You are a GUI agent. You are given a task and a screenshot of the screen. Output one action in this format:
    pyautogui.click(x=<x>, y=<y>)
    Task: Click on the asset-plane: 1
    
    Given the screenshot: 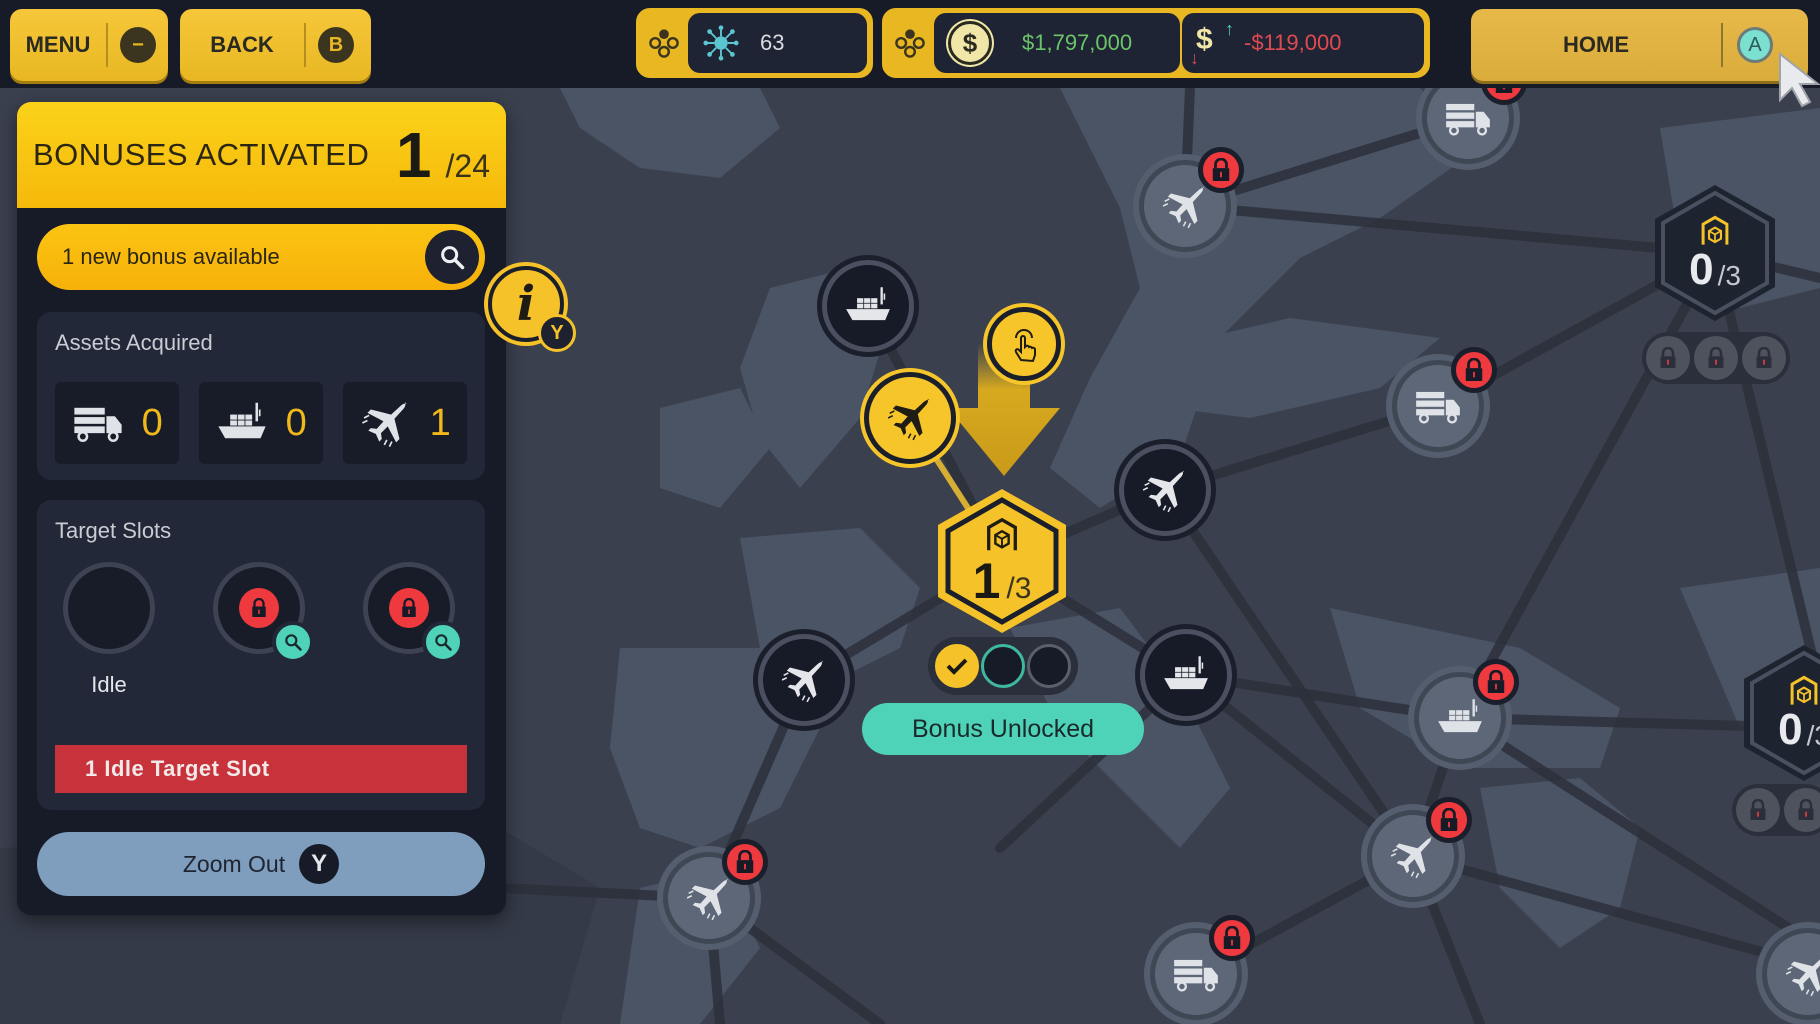 What is the action you would take?
    pyautogui.click(x=405, y=423)
    